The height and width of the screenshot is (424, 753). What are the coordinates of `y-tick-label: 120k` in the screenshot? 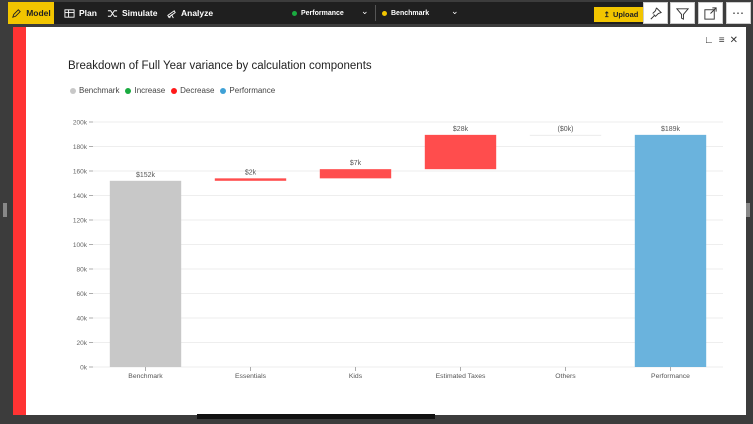 It's located at (80, 221).